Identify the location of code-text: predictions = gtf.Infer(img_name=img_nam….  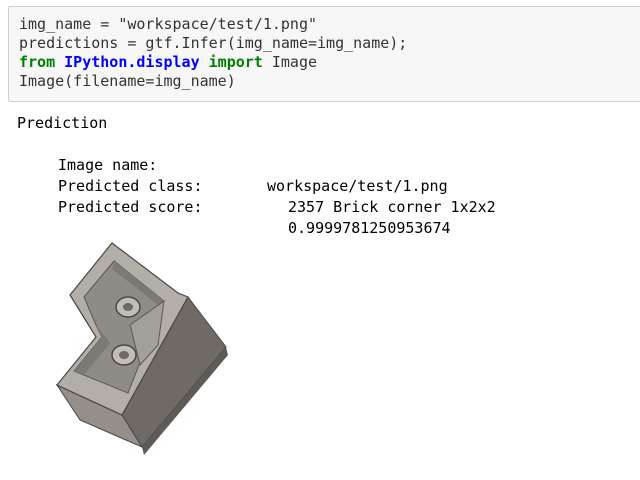
(213, 43).